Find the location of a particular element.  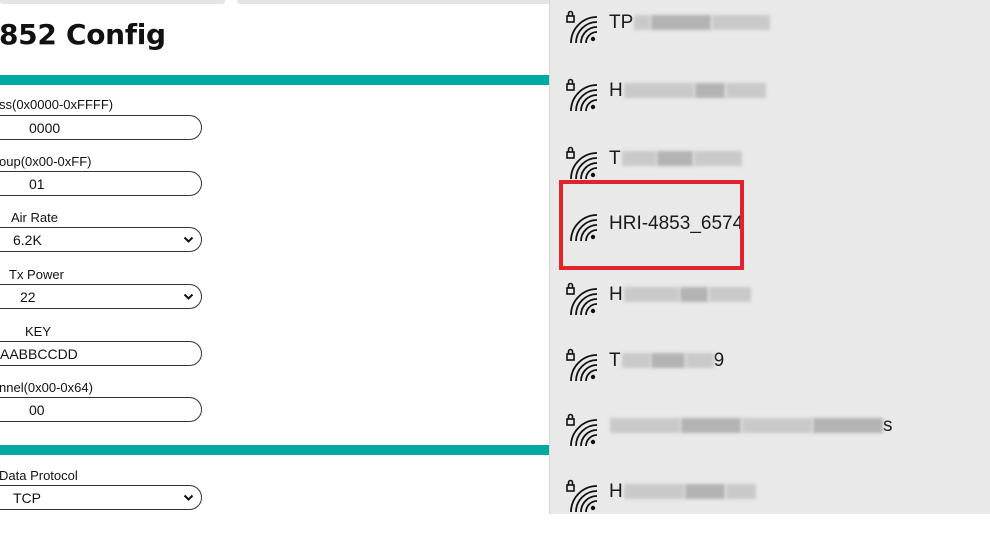

page-title: 852 Config is located at coordinates (83, 34).